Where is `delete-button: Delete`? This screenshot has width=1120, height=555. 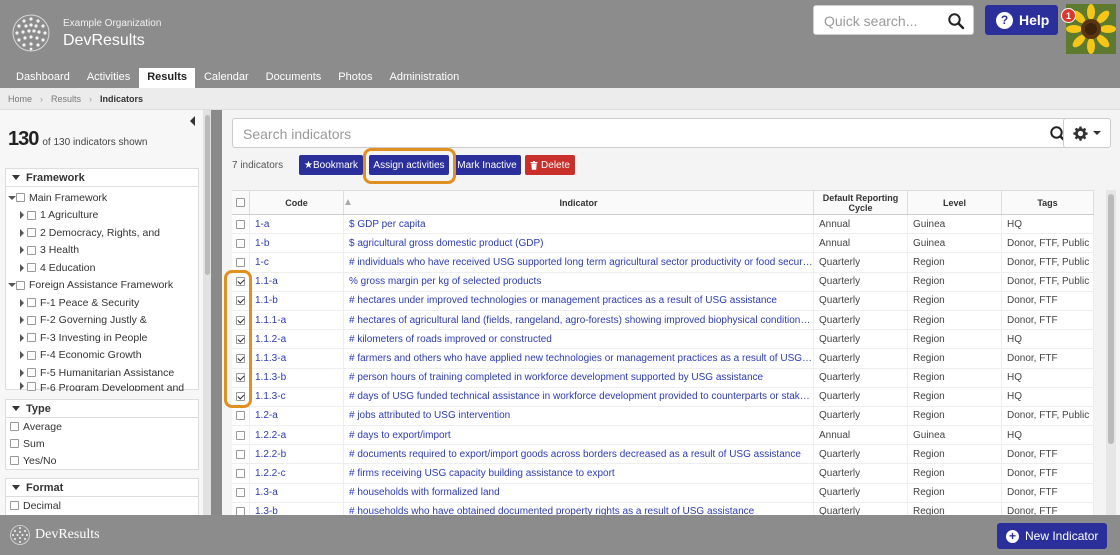 delete-button: Delete is located at coordinates (550, 165).